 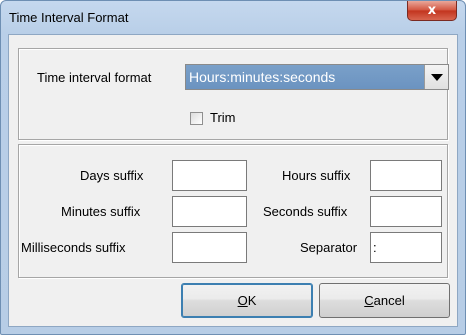 What do you see at coordinates (209, 211) in the screenshot?
I see `minutes-suffix-input` at bounding box center [209, 211].